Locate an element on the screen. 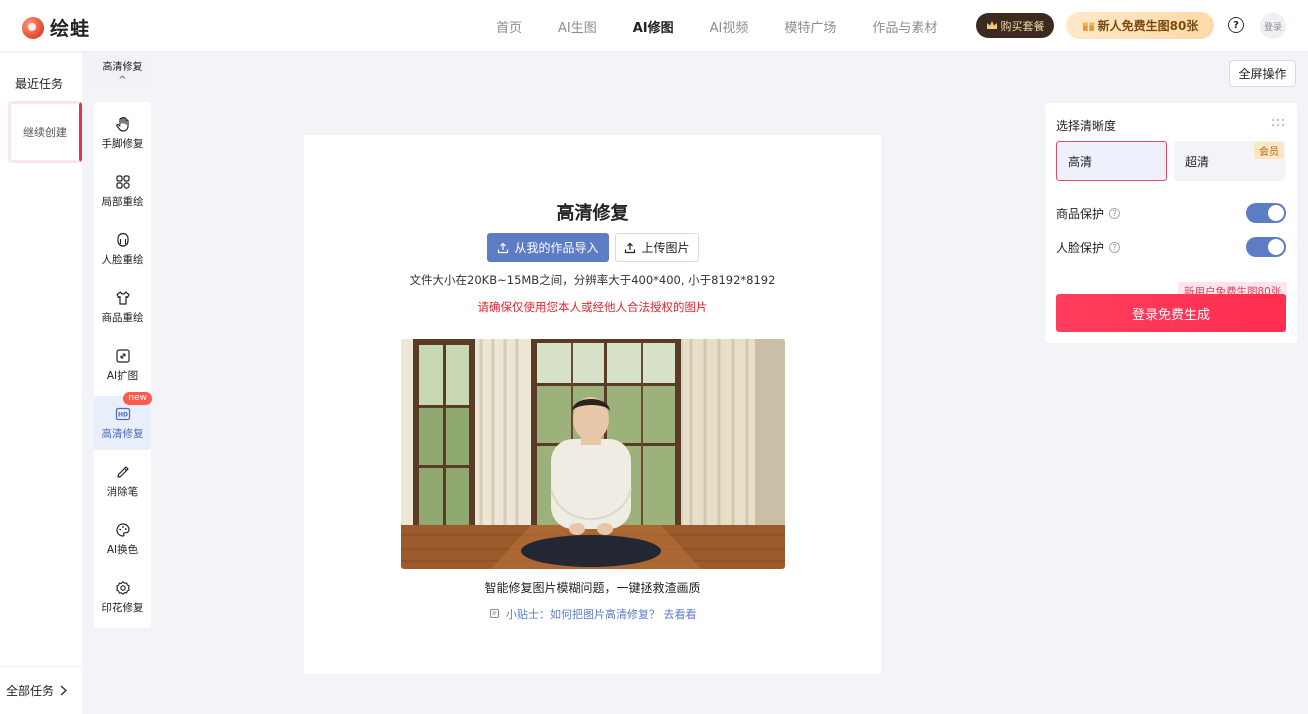  import-from-works-button: 从我的作品导入 is located at coordinates (548, 247).